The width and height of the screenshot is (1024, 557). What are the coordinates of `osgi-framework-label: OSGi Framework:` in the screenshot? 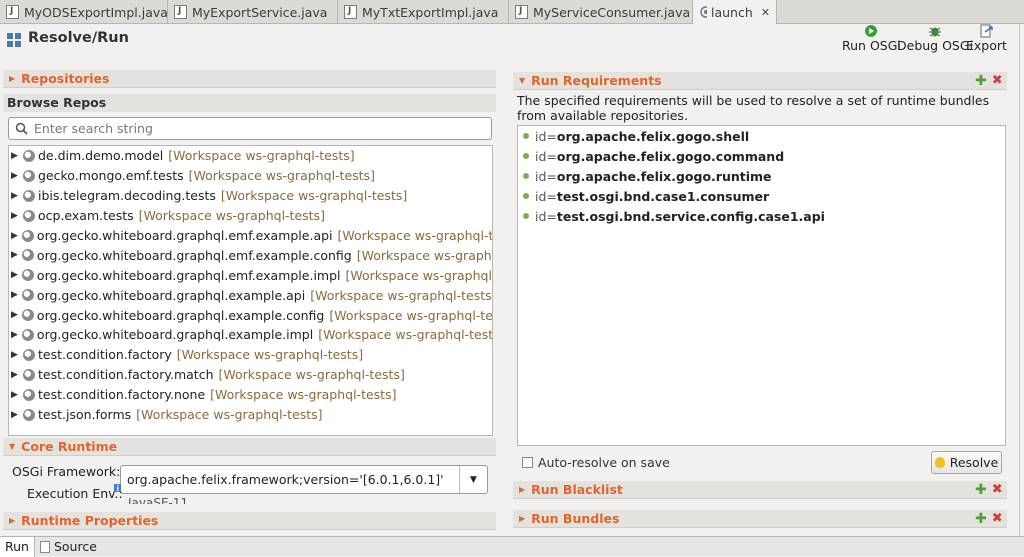 It's located at (66, 471).